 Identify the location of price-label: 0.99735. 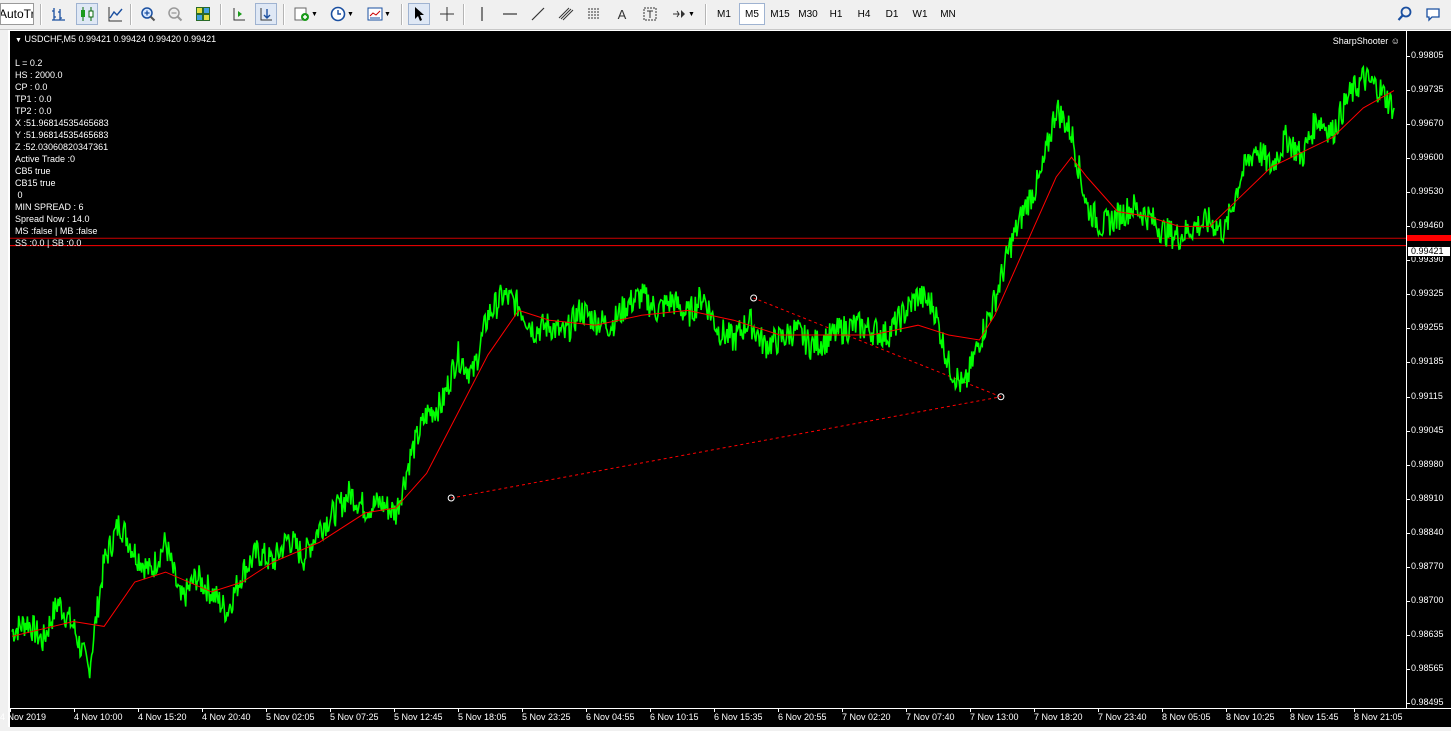
(1427, 89).